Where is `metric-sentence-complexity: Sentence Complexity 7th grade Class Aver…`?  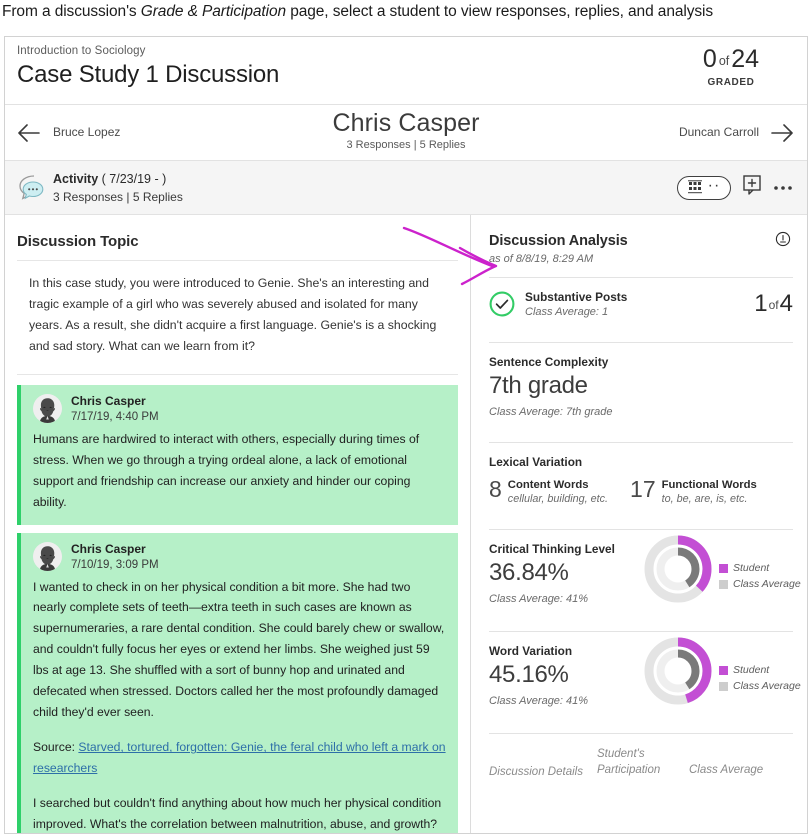 metric-sentence-complexity: Sentence Complexity 7th grade Class Aver… is located at coordinates (641, 386).